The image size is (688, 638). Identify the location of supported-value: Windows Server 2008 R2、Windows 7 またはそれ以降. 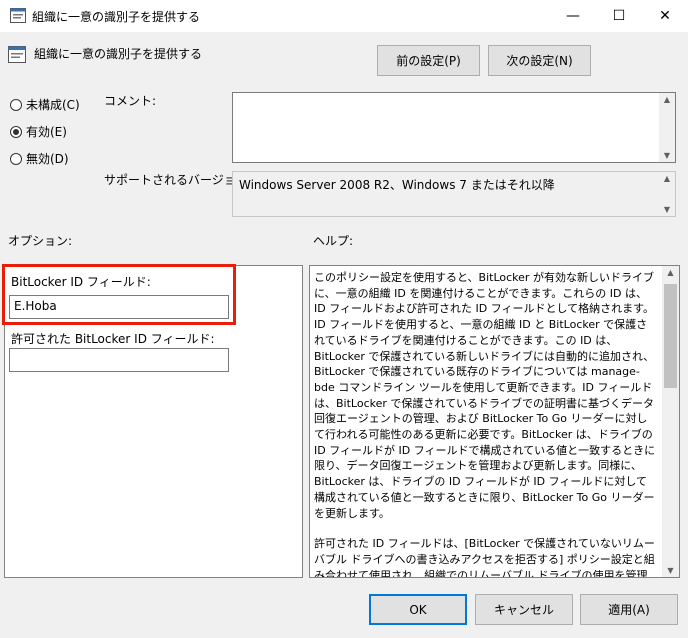
(397, 185).